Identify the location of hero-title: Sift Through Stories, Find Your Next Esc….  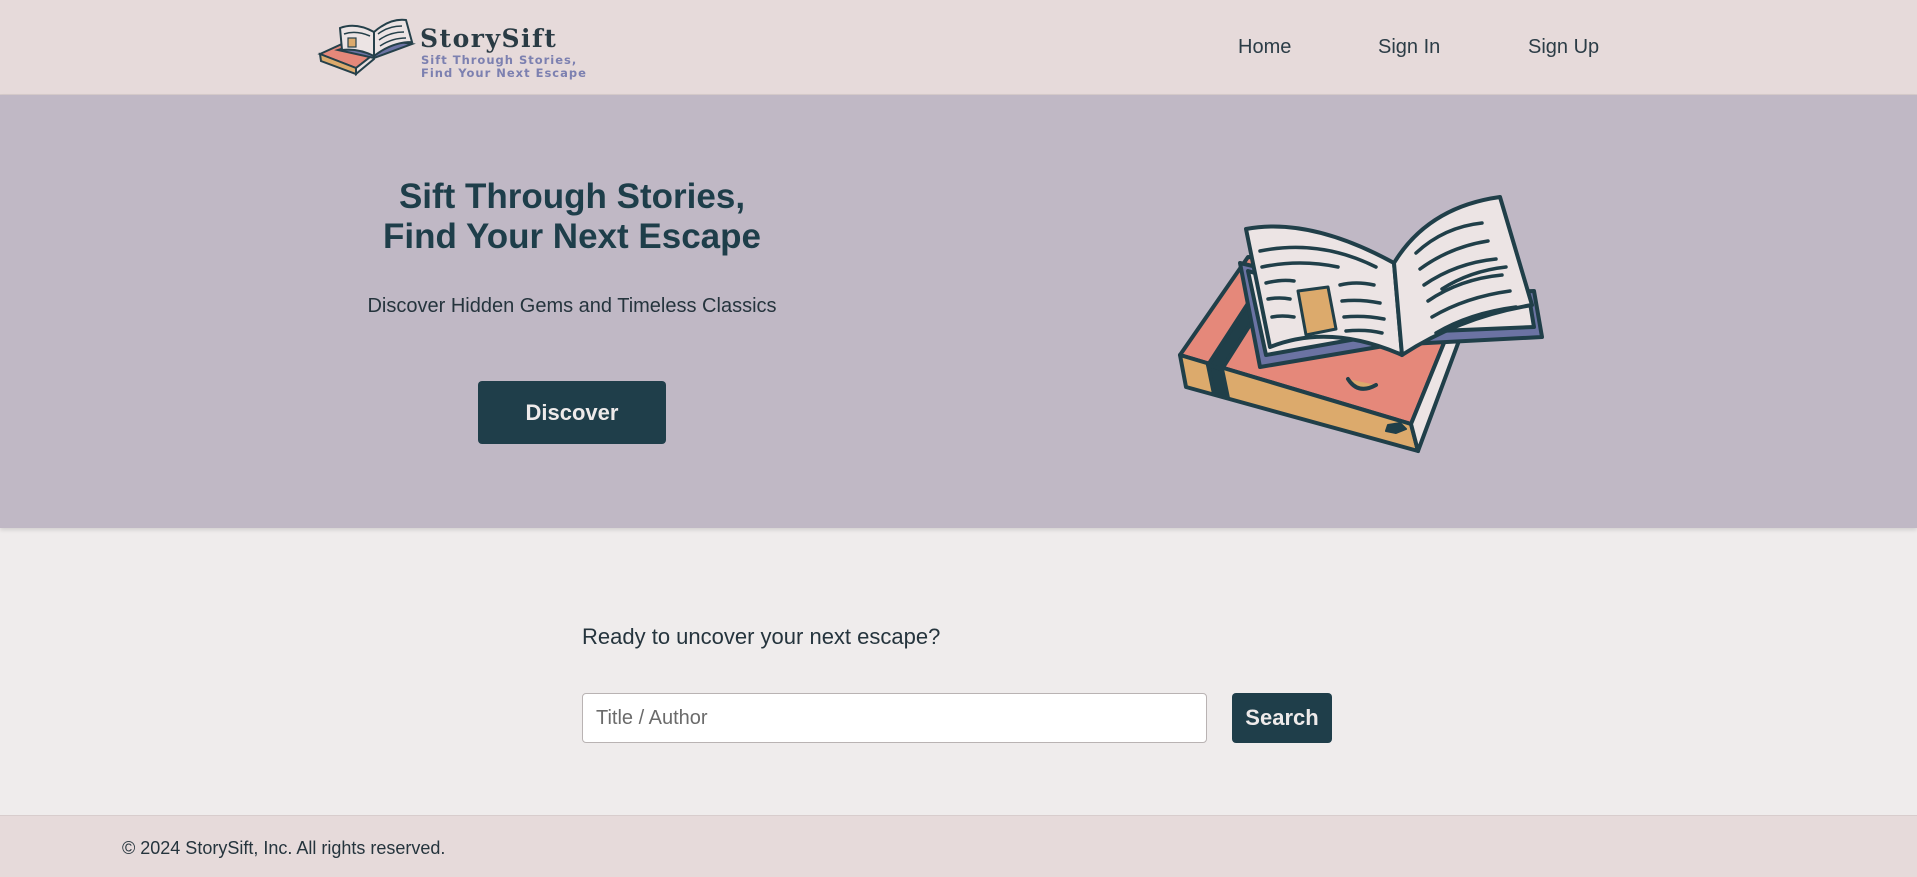
(572, 216).